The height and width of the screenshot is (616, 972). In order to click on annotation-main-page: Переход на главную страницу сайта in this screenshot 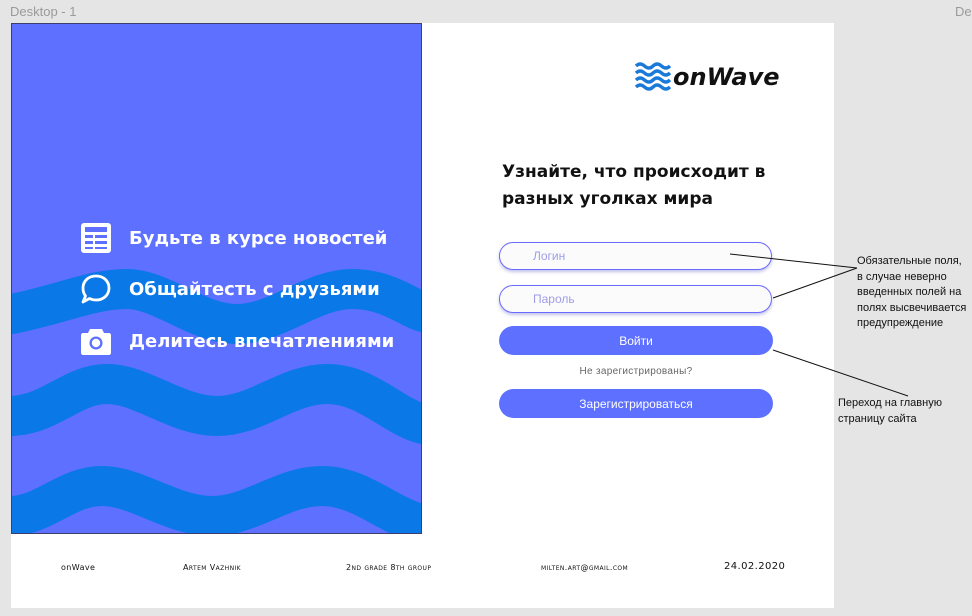, I will do `click(890, 411)`.